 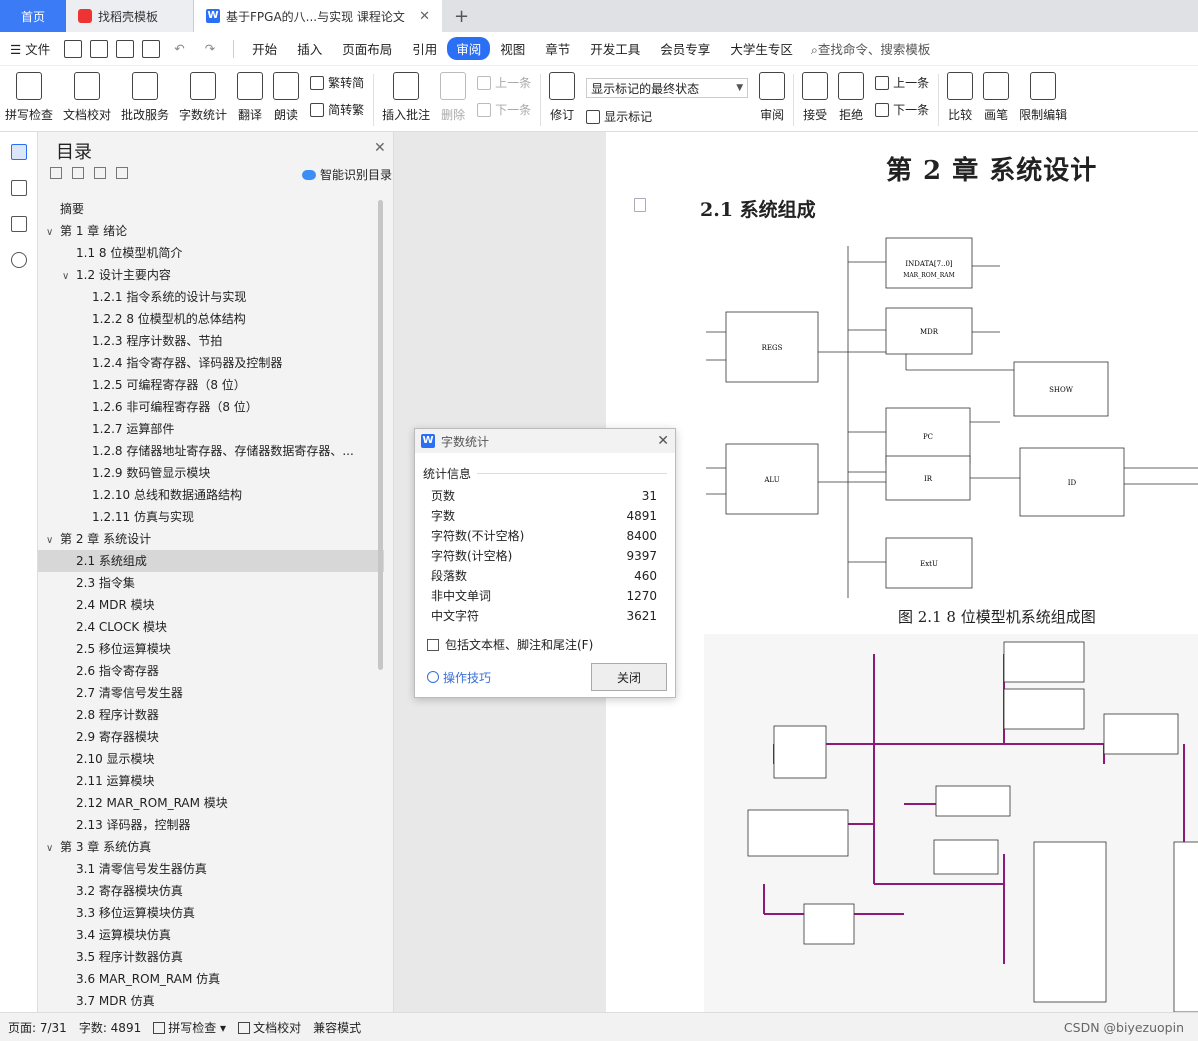 I want to click on toc-item: 3.2 寄存器模块仿真, so click(x=211, y=891).